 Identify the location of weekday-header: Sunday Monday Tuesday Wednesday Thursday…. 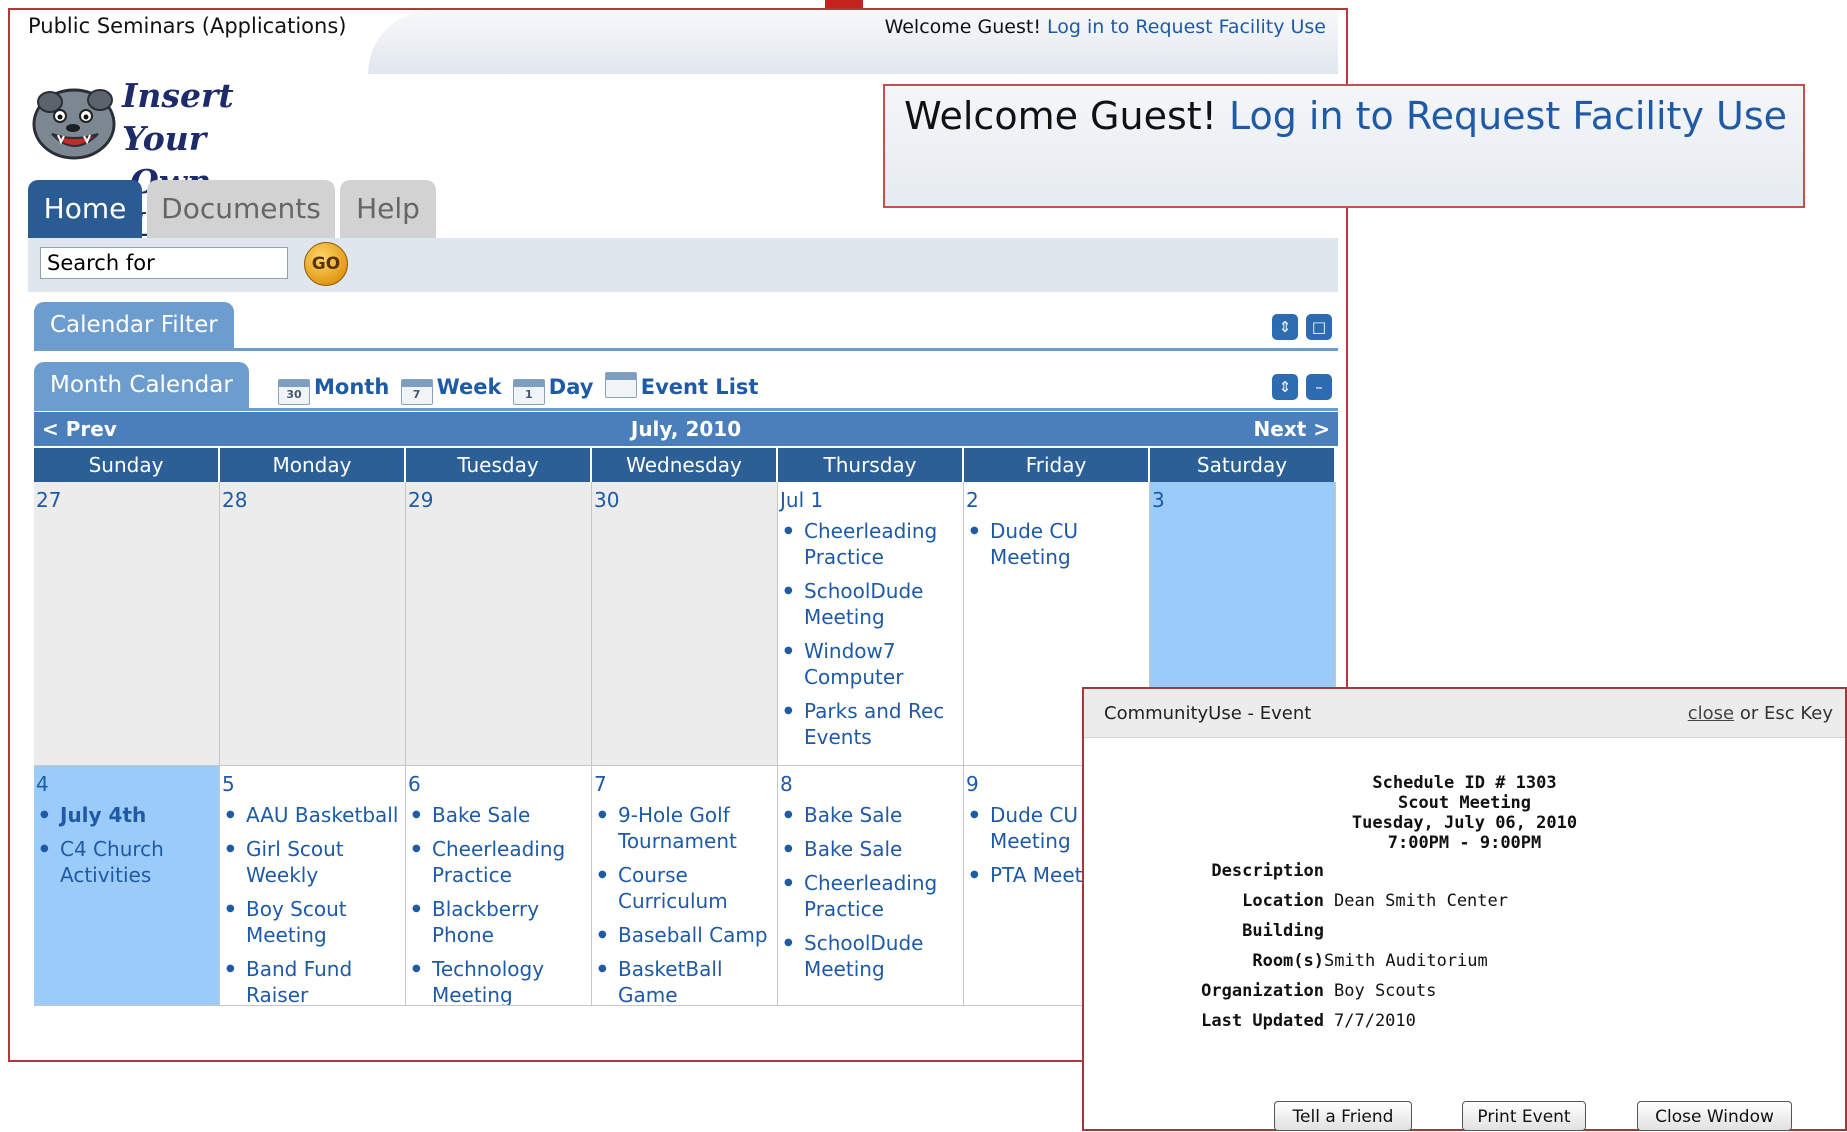
(686, 465).